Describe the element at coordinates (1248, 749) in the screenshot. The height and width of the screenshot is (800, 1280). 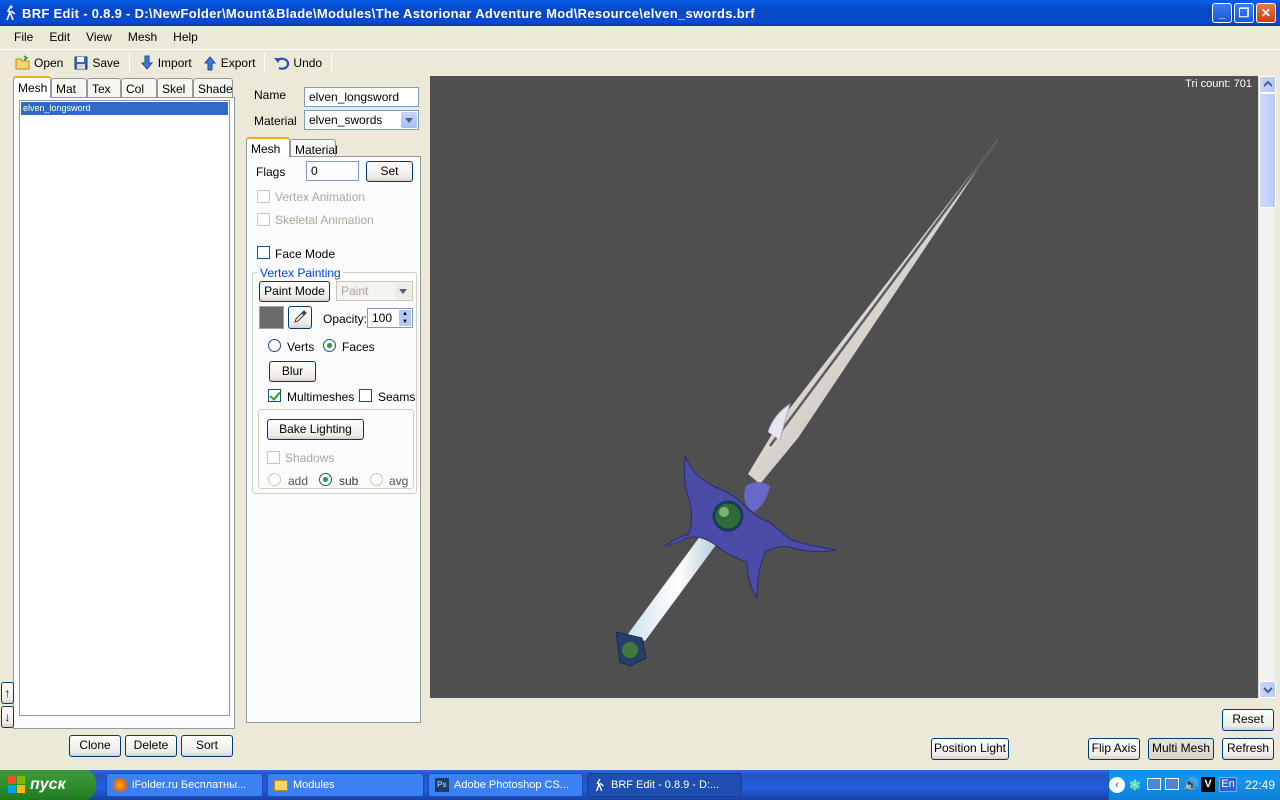
I see `refresh-button: Refresh` at that location.